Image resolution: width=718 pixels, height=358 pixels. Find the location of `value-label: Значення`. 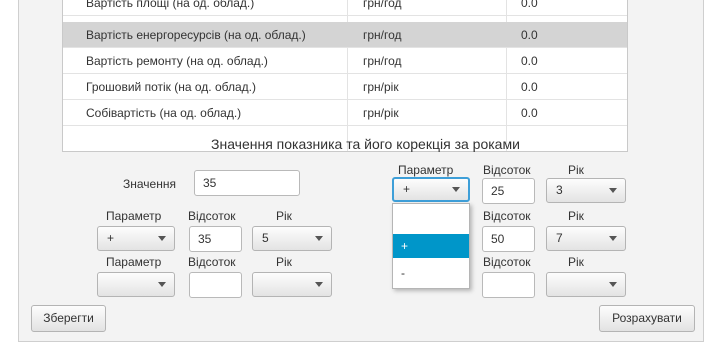

value-label: Значення is located at coordinates (149, 184).